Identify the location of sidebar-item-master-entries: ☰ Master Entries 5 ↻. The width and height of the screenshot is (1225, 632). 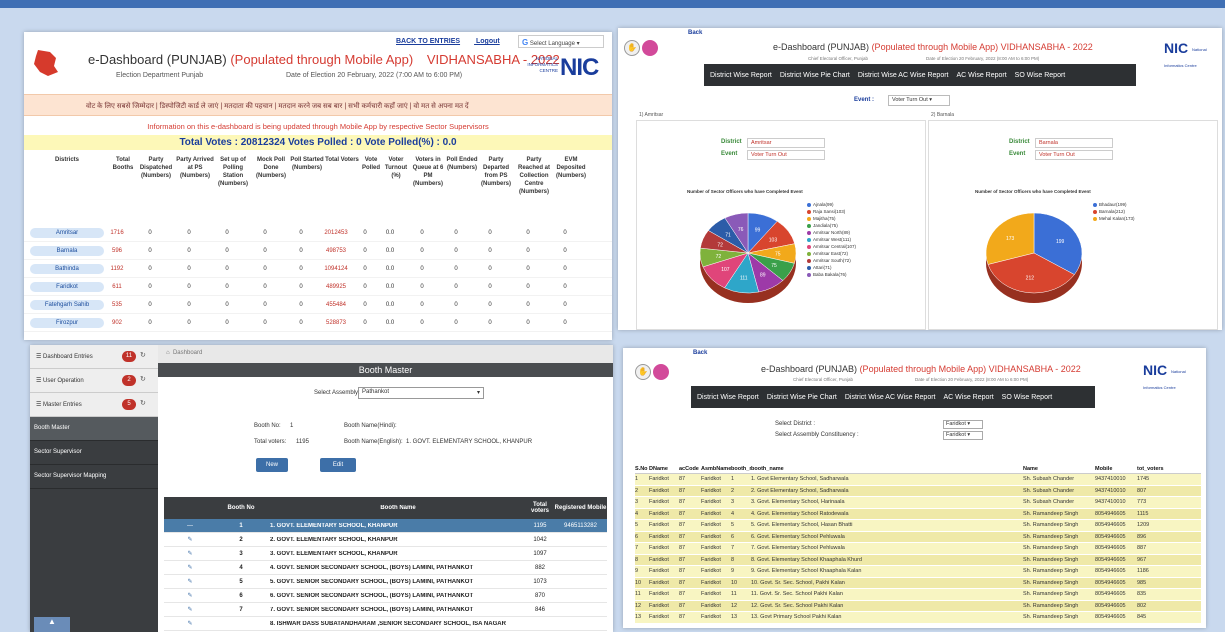
(94, 405).